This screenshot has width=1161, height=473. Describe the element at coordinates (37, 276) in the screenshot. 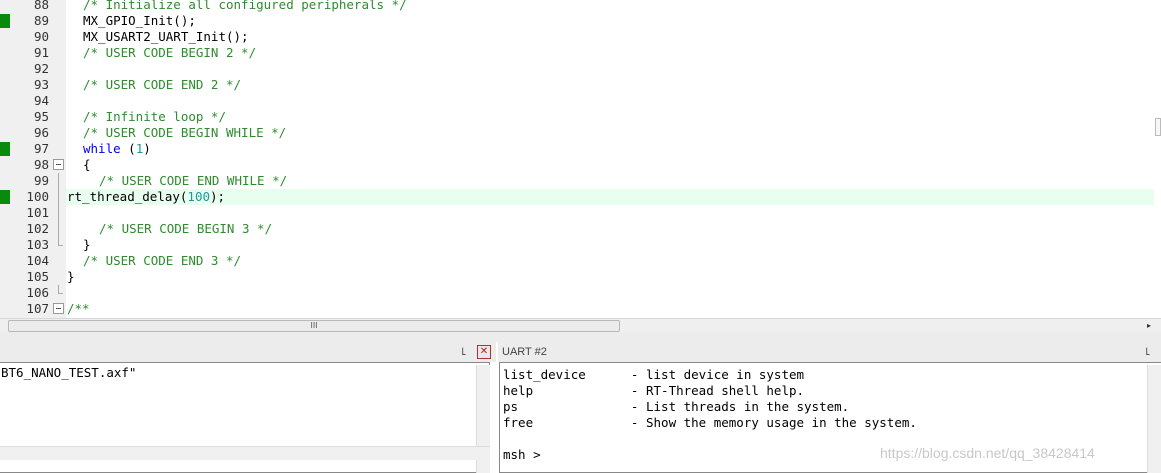

I see `line-number: 105` at that location.